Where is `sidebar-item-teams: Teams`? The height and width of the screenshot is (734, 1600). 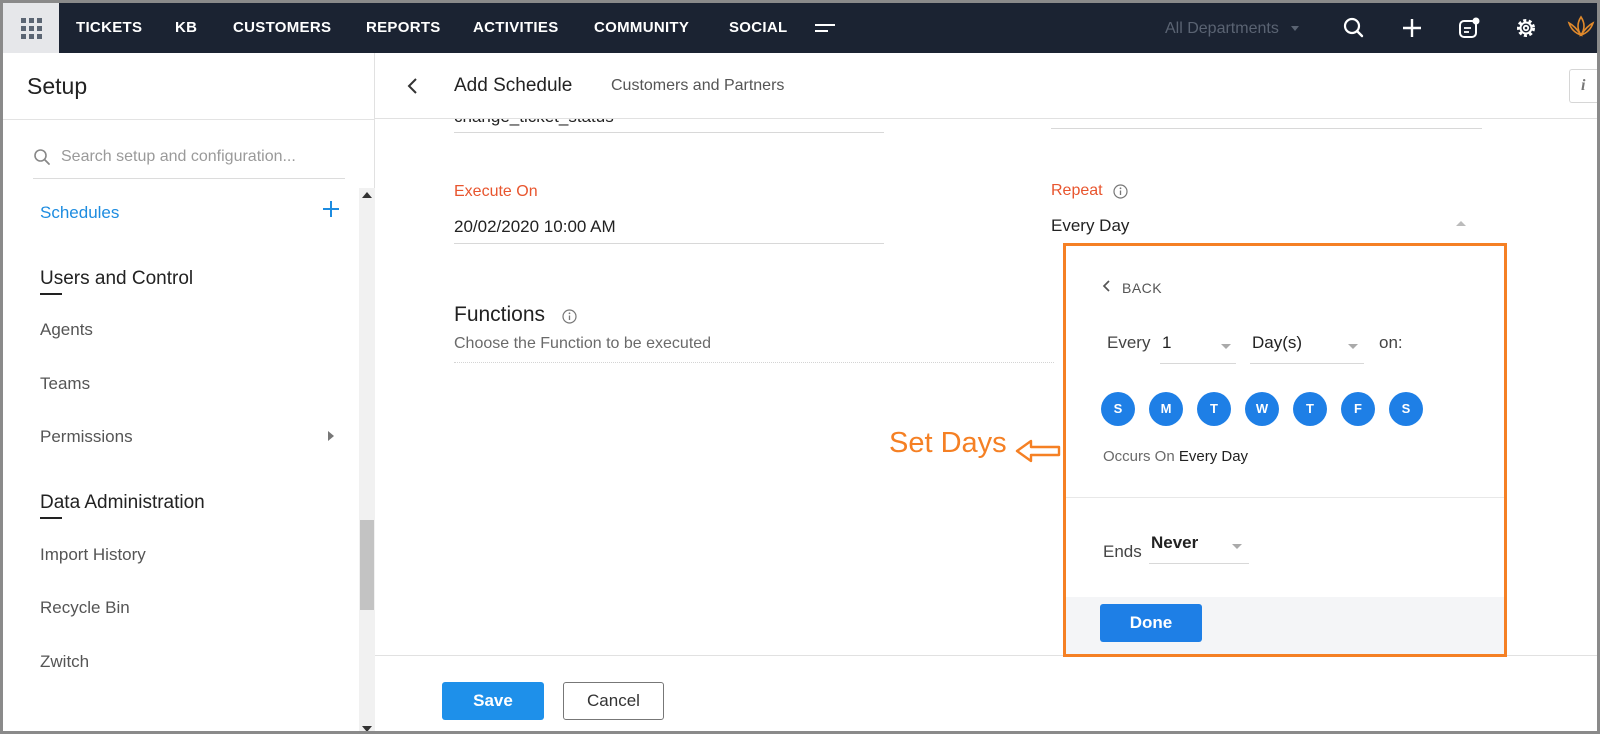
sidebar-item-teams: Teams is located at coordinates (65, 384).